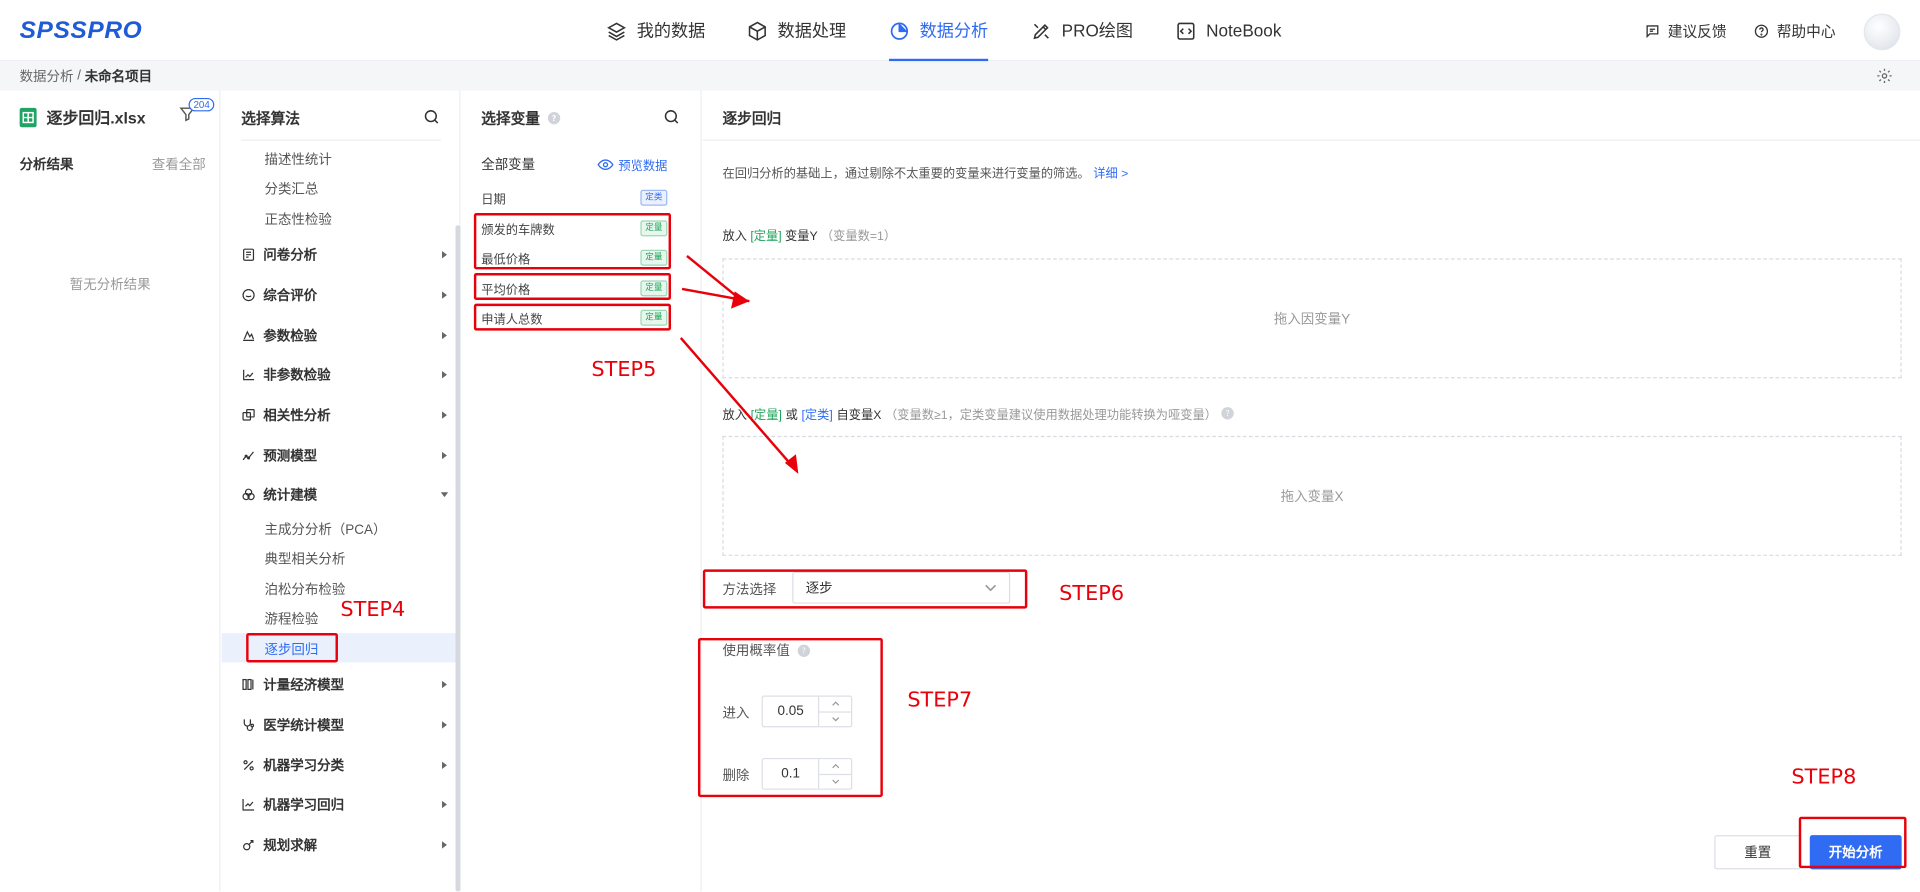 The image size is (1920, 892). Describe the element at coordinates (739, 364) in the screenshot. I see `annotation-arrows` at that location.